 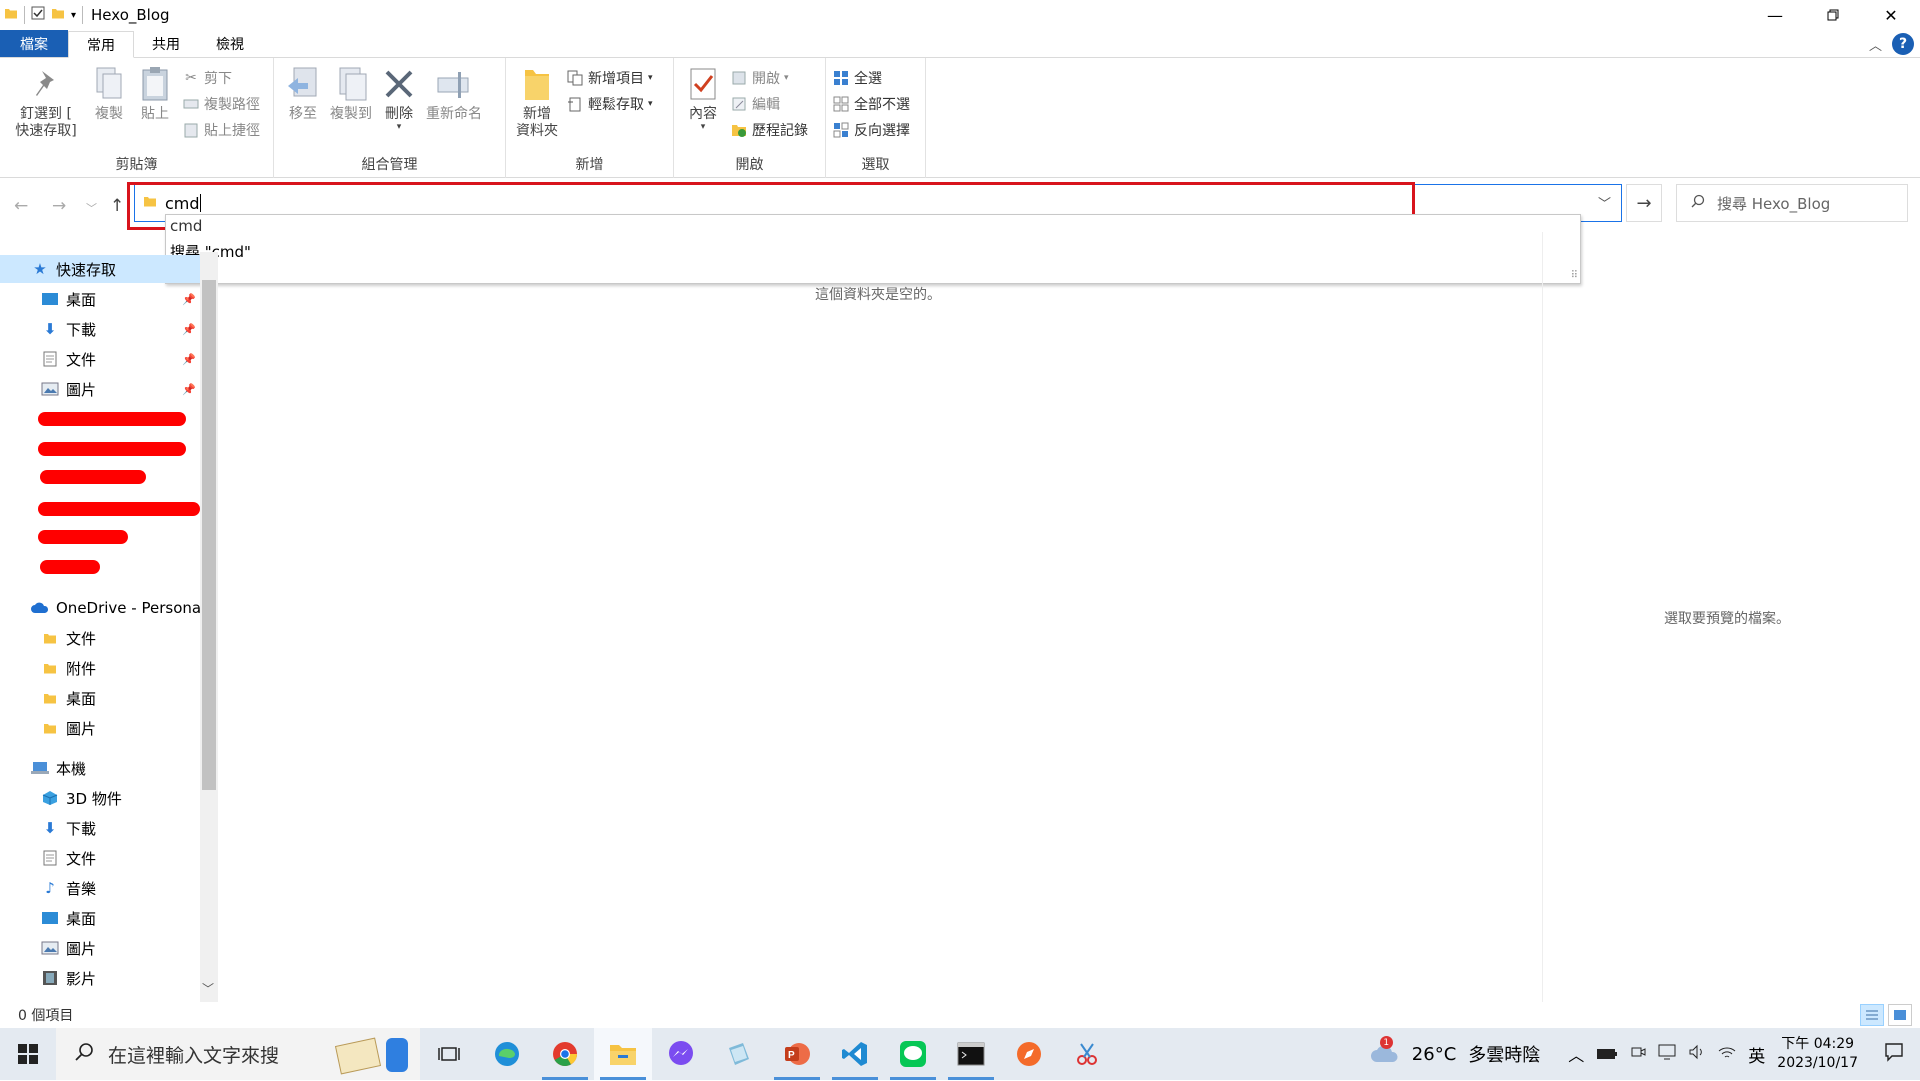 I want to click on scroll-down-chevron-icon: ﹀, so click(x=208, y=988).